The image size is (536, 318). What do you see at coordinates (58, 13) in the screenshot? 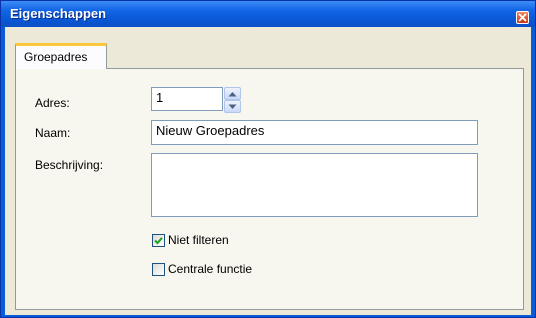
I see `window-title: Eigenschappen` at bounding box center [58, 13].